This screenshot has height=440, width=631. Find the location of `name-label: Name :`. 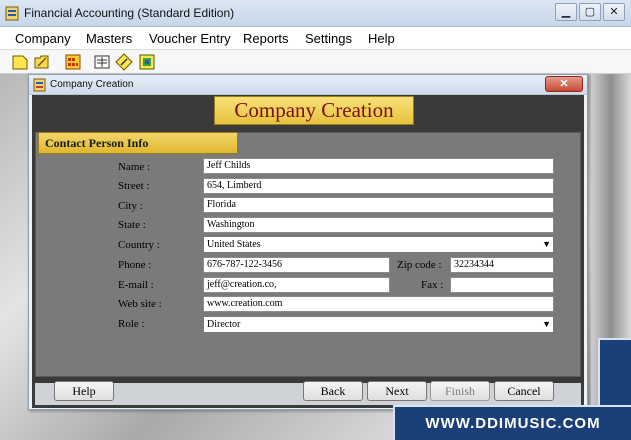

name-label: Name : is located at coordinates (134, 167).